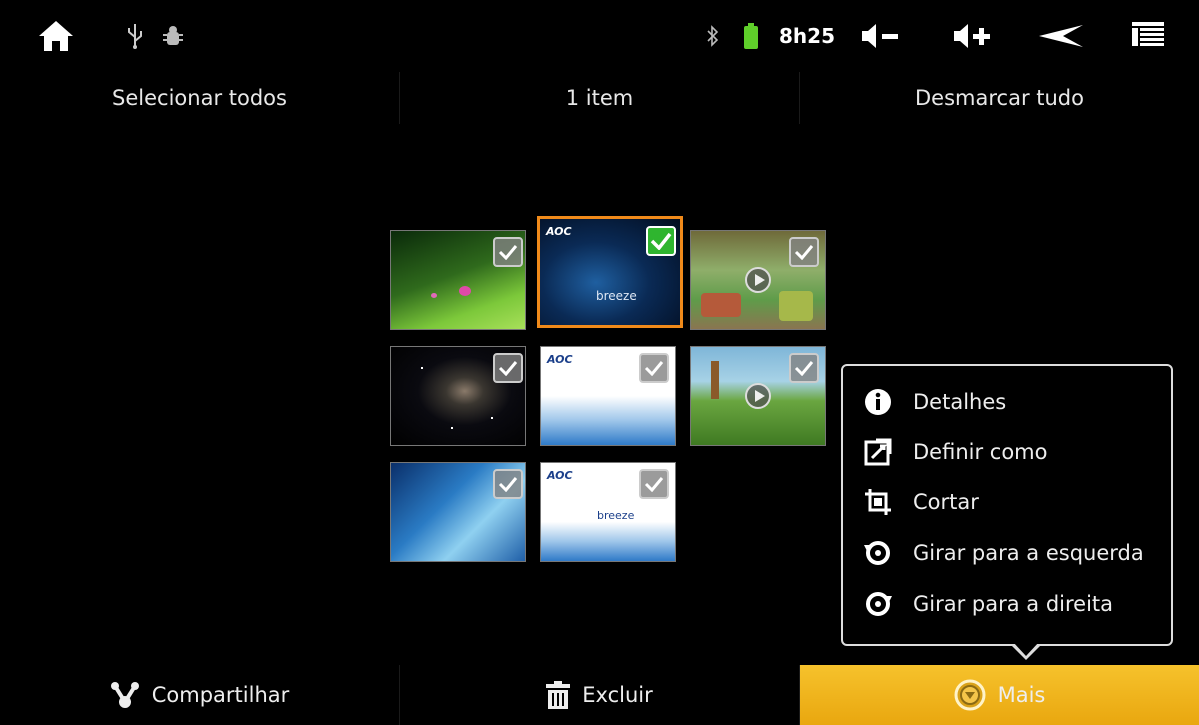 The width and height of the screenshot is (1199, 725). I want to click on clock: 8h25, so click(807, 36).